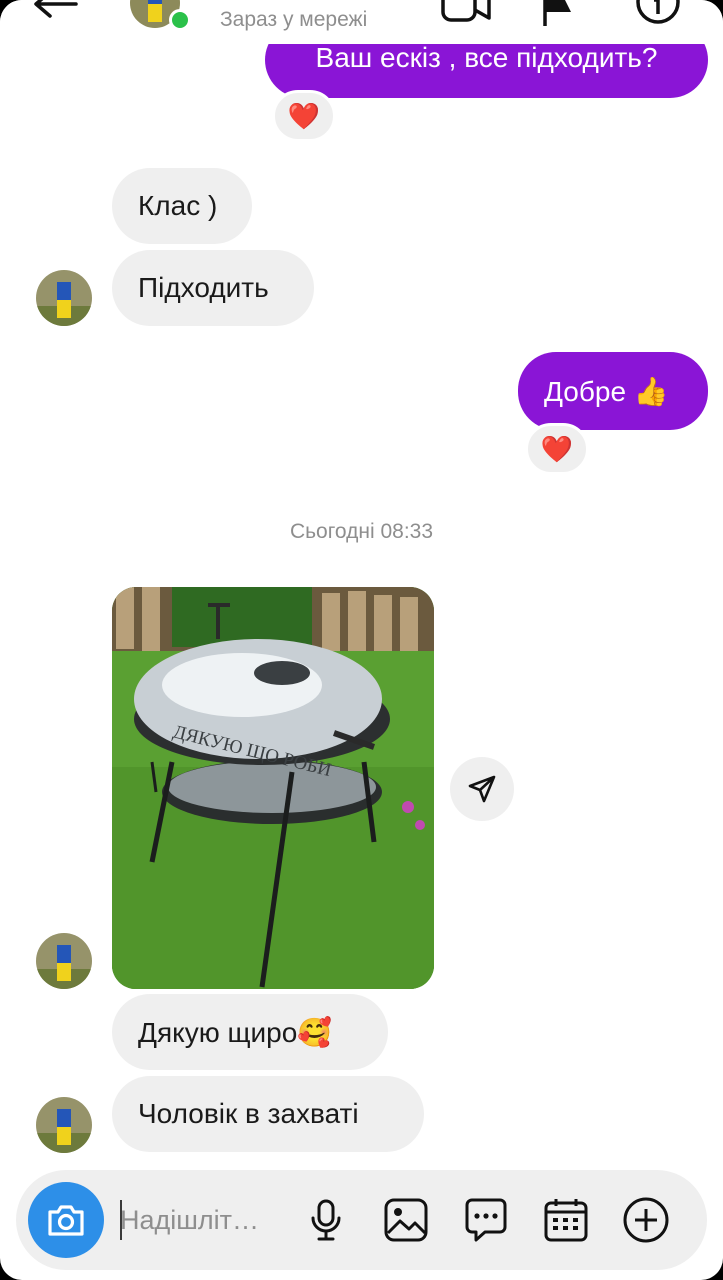  Describe the element at coordinates (55, 11) in the screenshot. I see `back-arrow-icon` at that location.